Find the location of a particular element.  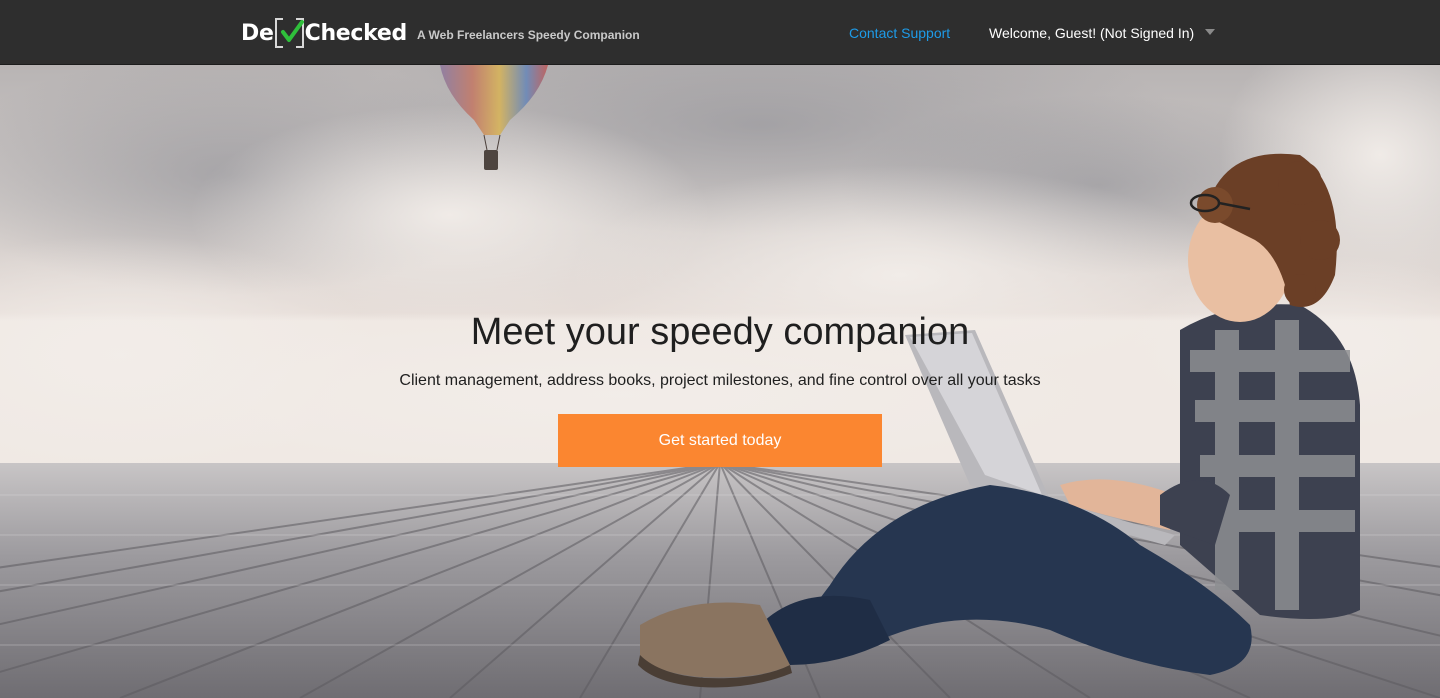

brand-tagline: A Web Freelancers Speedy Companion is located at coordinates (528, 35).